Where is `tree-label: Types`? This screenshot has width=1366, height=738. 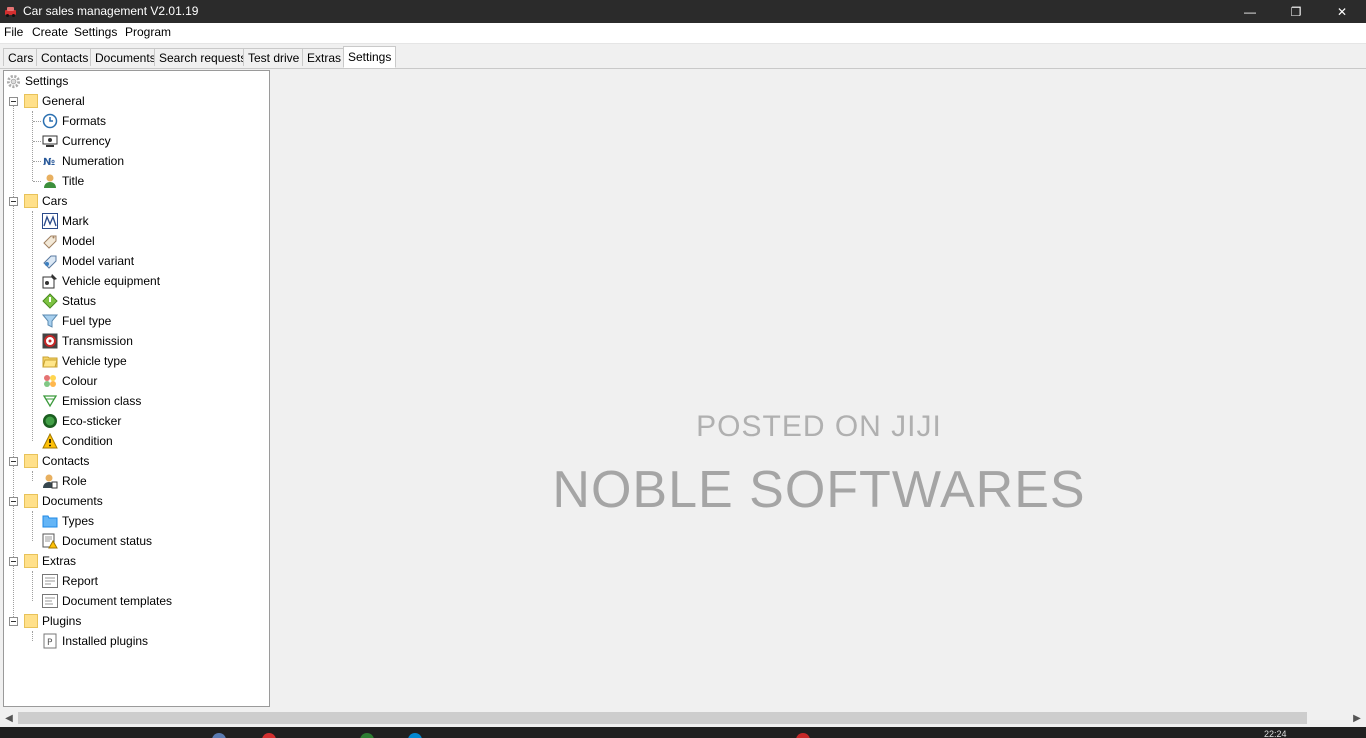
tree-label: Types is located at coordinates (78, 521).